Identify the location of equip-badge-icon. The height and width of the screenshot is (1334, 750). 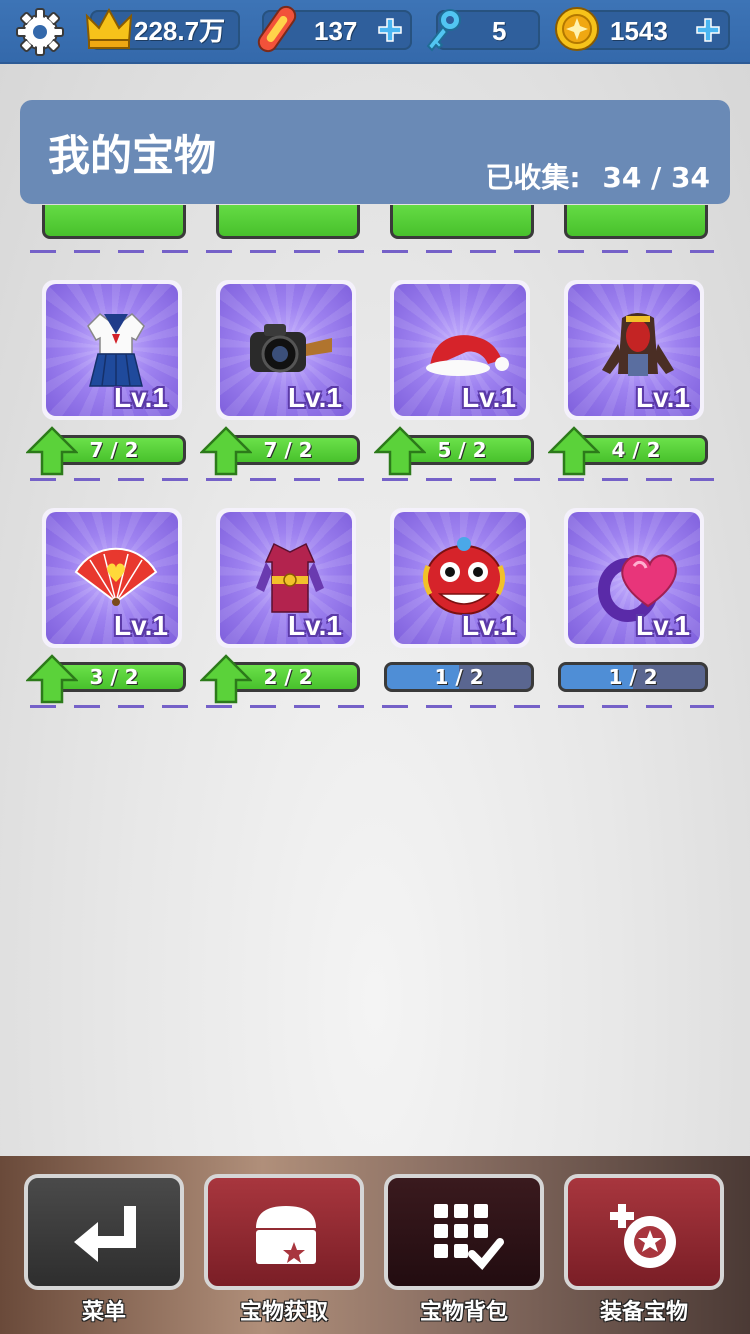
(643, 1236).